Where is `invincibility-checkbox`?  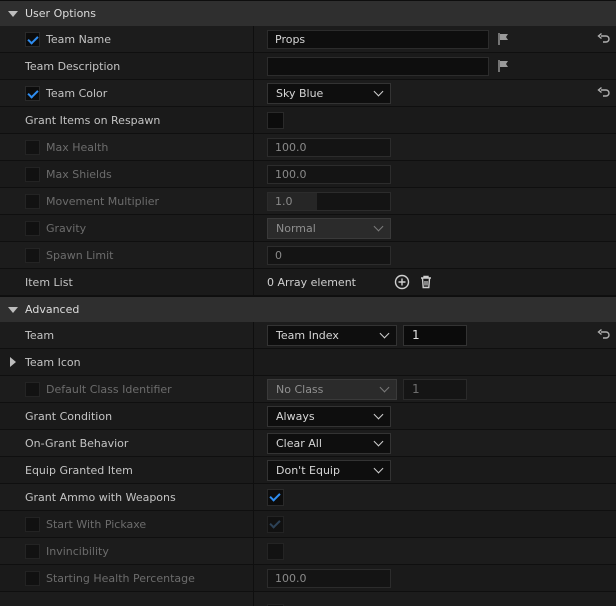 invincibility-checkbox is located at coordinates (275, 551).